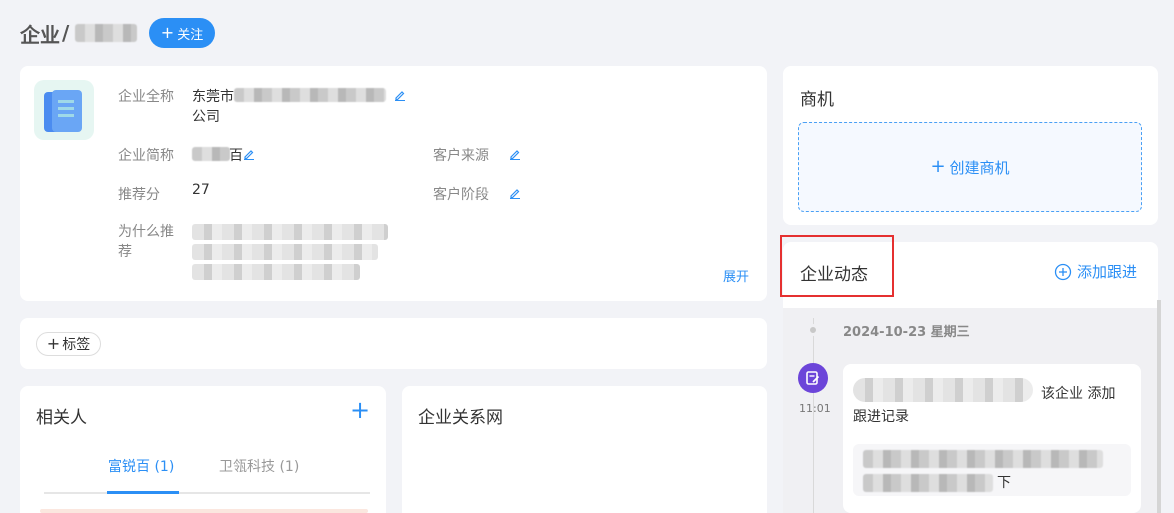  What do you see at coordinates (1063, 271) in the screenshot?
I see `plus-circle-icon` at bounding box center [1063, 271].